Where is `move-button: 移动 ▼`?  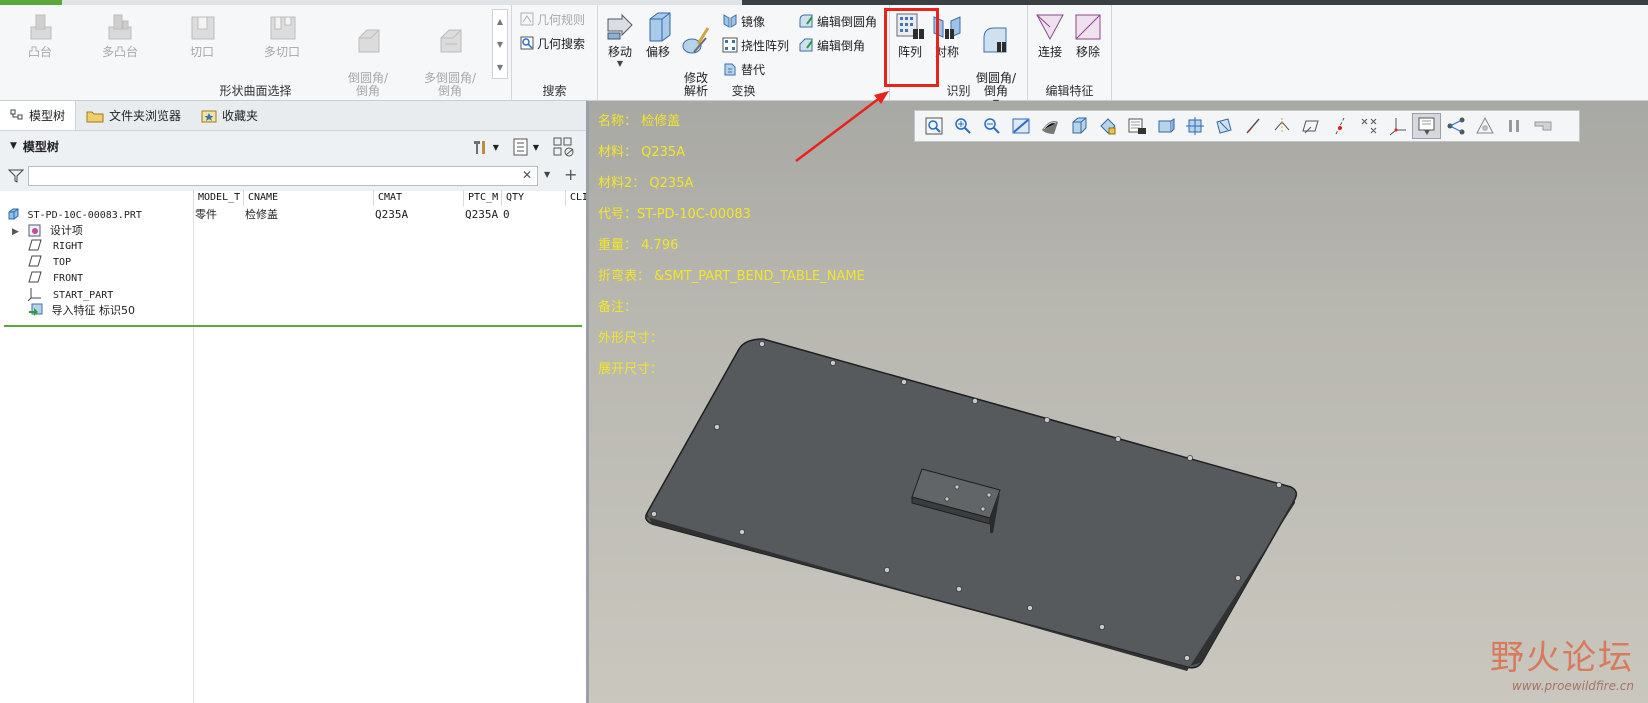
move-button: 移动 ▼ is located at coordinates (620, 39).